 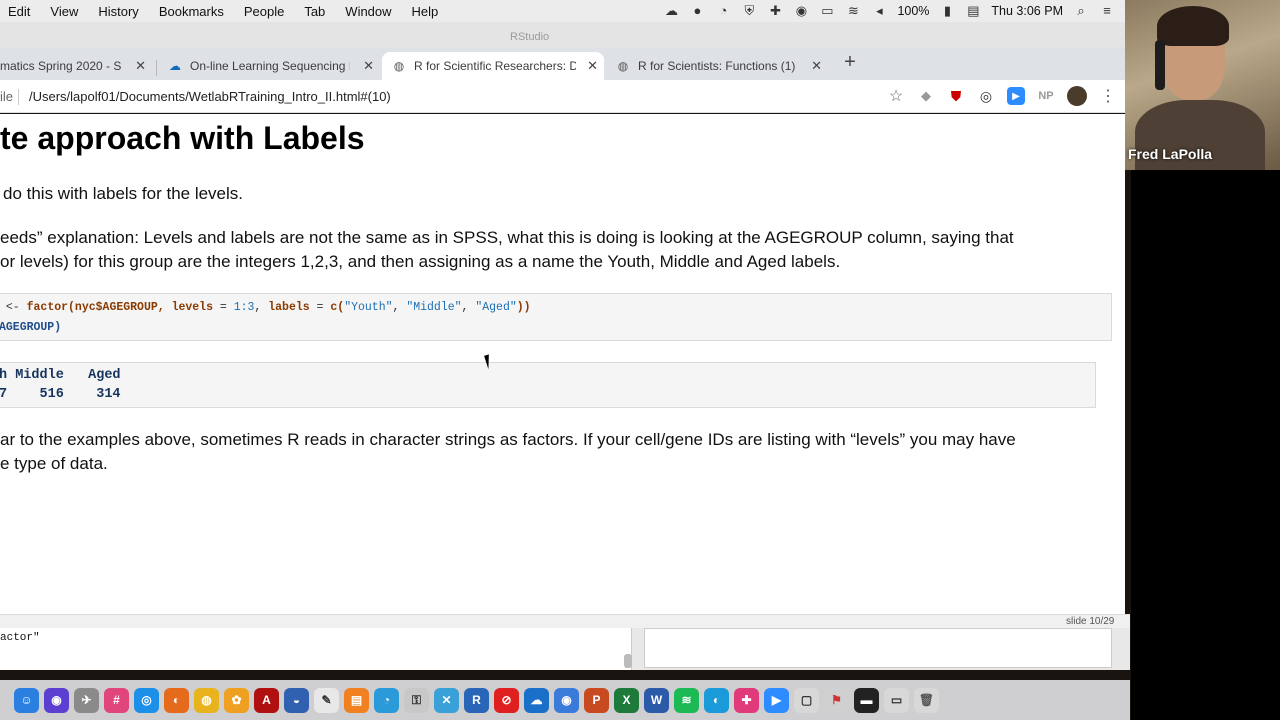 I want to click on shield-icon: ⛨, so click(x=749, y=11).